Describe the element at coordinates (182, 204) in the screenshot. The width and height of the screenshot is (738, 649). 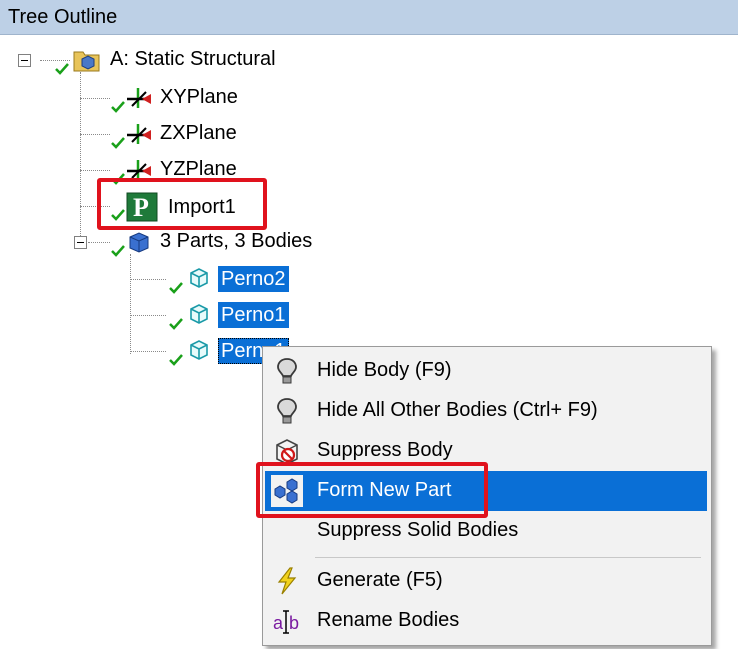
I see `annotation-highlight-import1` at that location.